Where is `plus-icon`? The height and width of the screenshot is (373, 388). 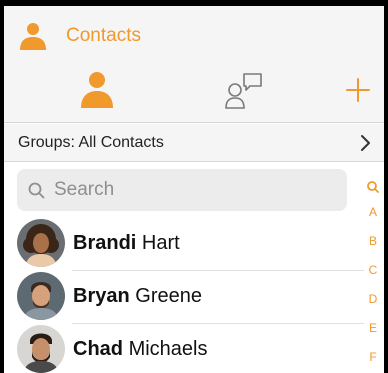 plus-icon is located at coordinates (358, 90).